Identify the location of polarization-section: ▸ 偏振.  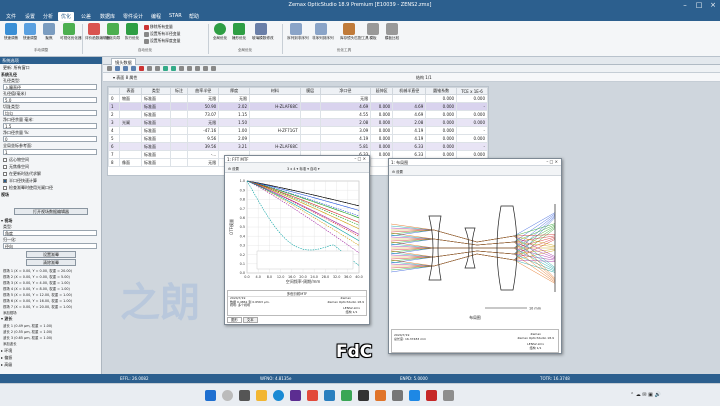
(6, 358).